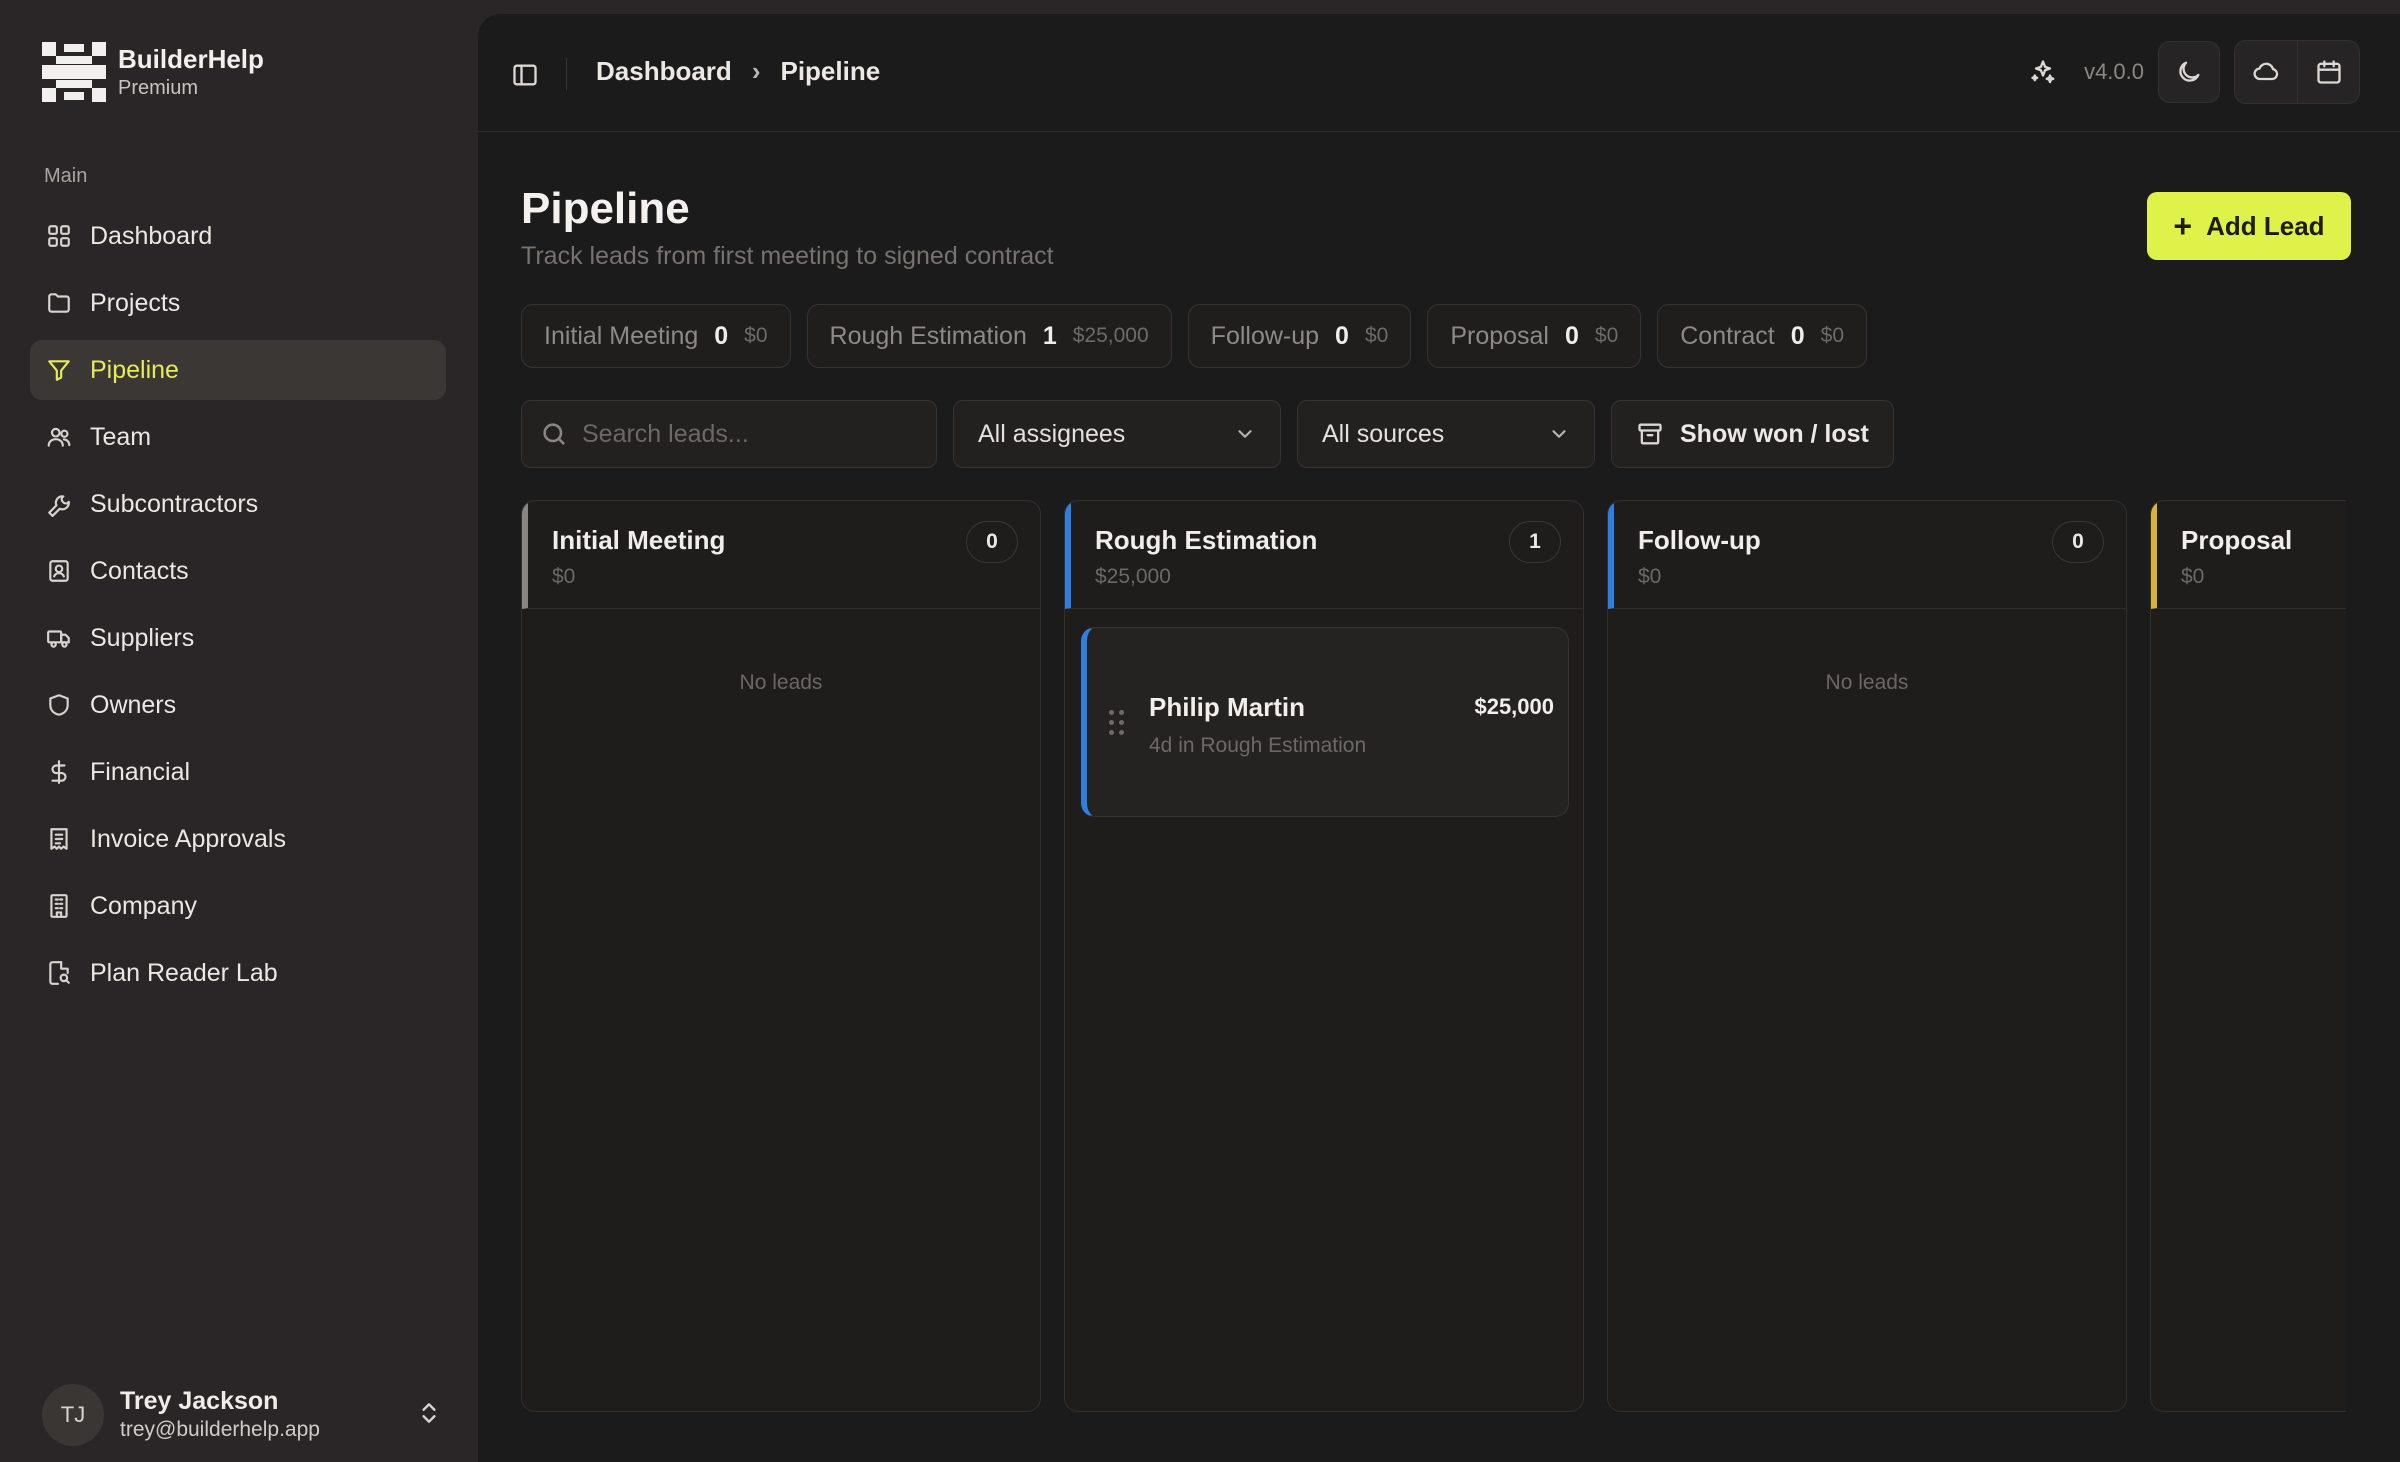  I want to click on topbar-button-group, so click(2297, 72).